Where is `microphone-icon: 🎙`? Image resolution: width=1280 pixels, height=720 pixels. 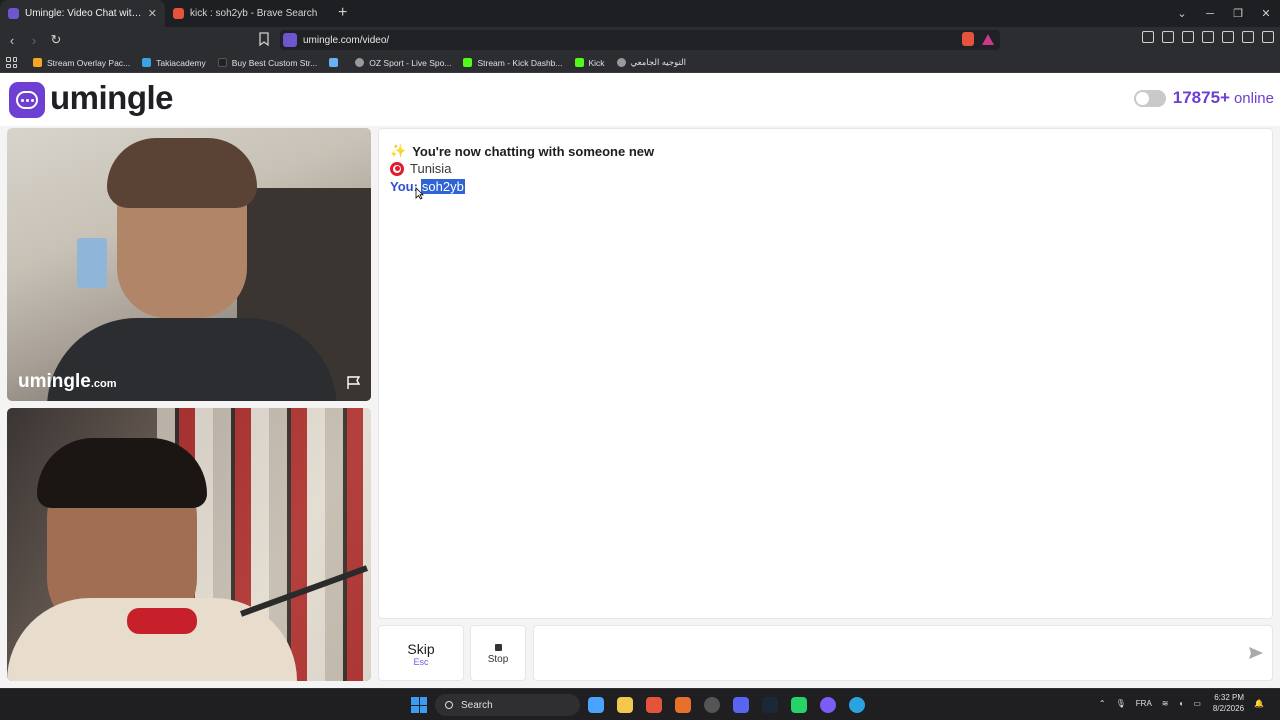 microphone-icon: 🎙 is located at coordinates (1121, 703).